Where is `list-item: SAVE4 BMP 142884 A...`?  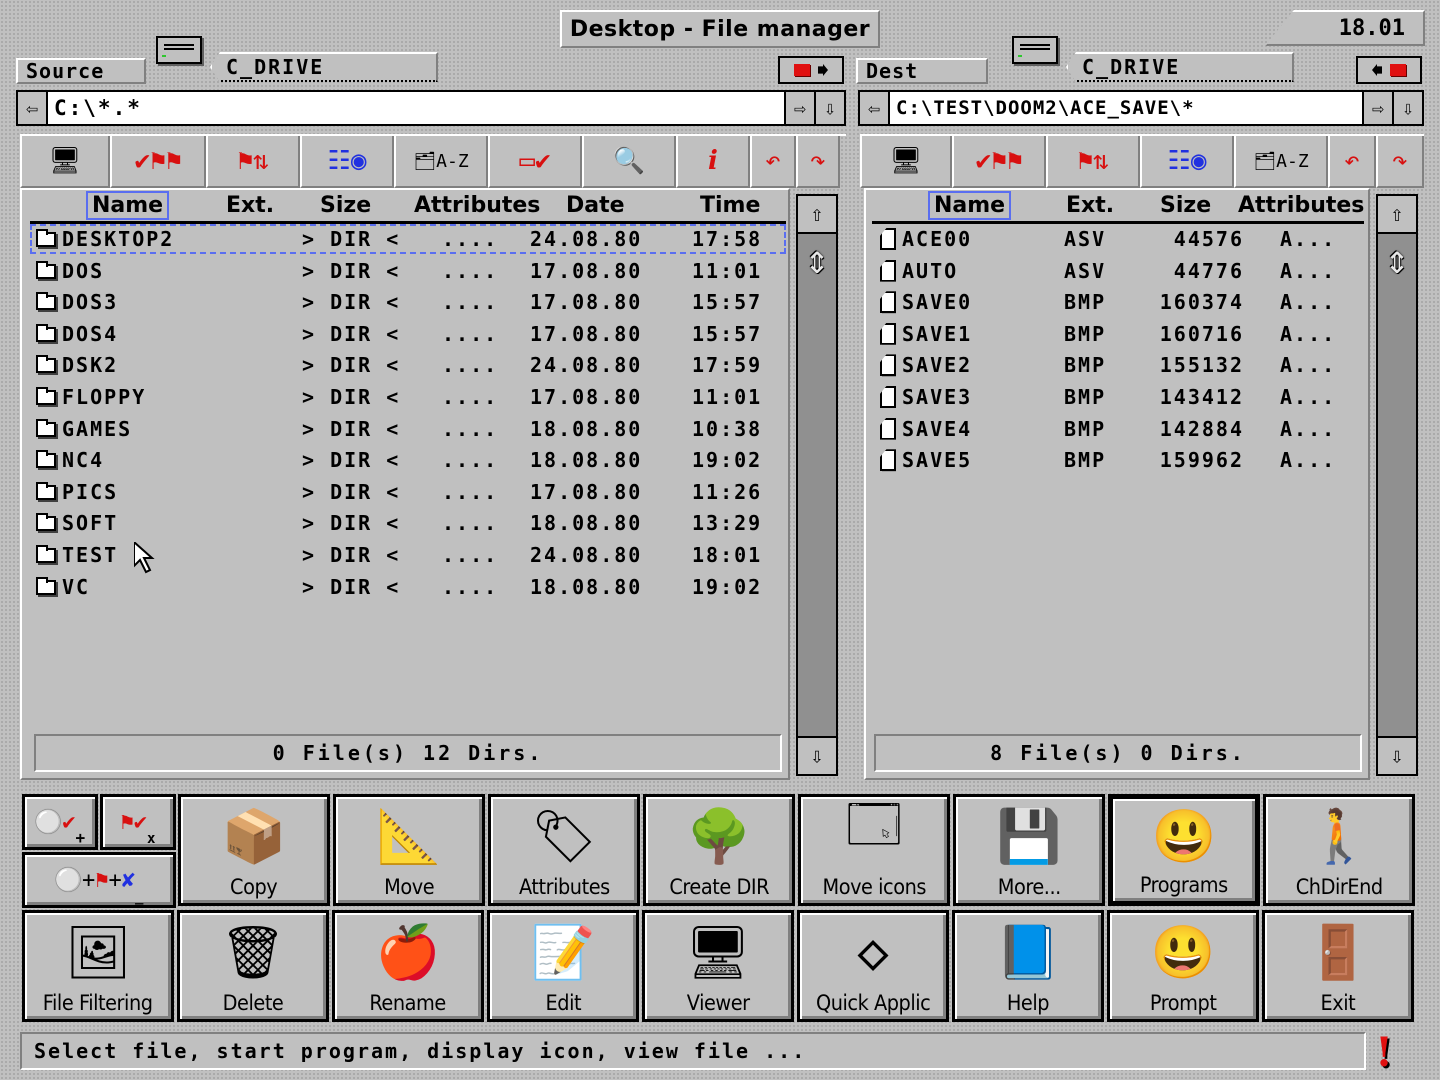 list-item: SAVE4 BMP 142884 A... is located at coordinates (1118, 429).